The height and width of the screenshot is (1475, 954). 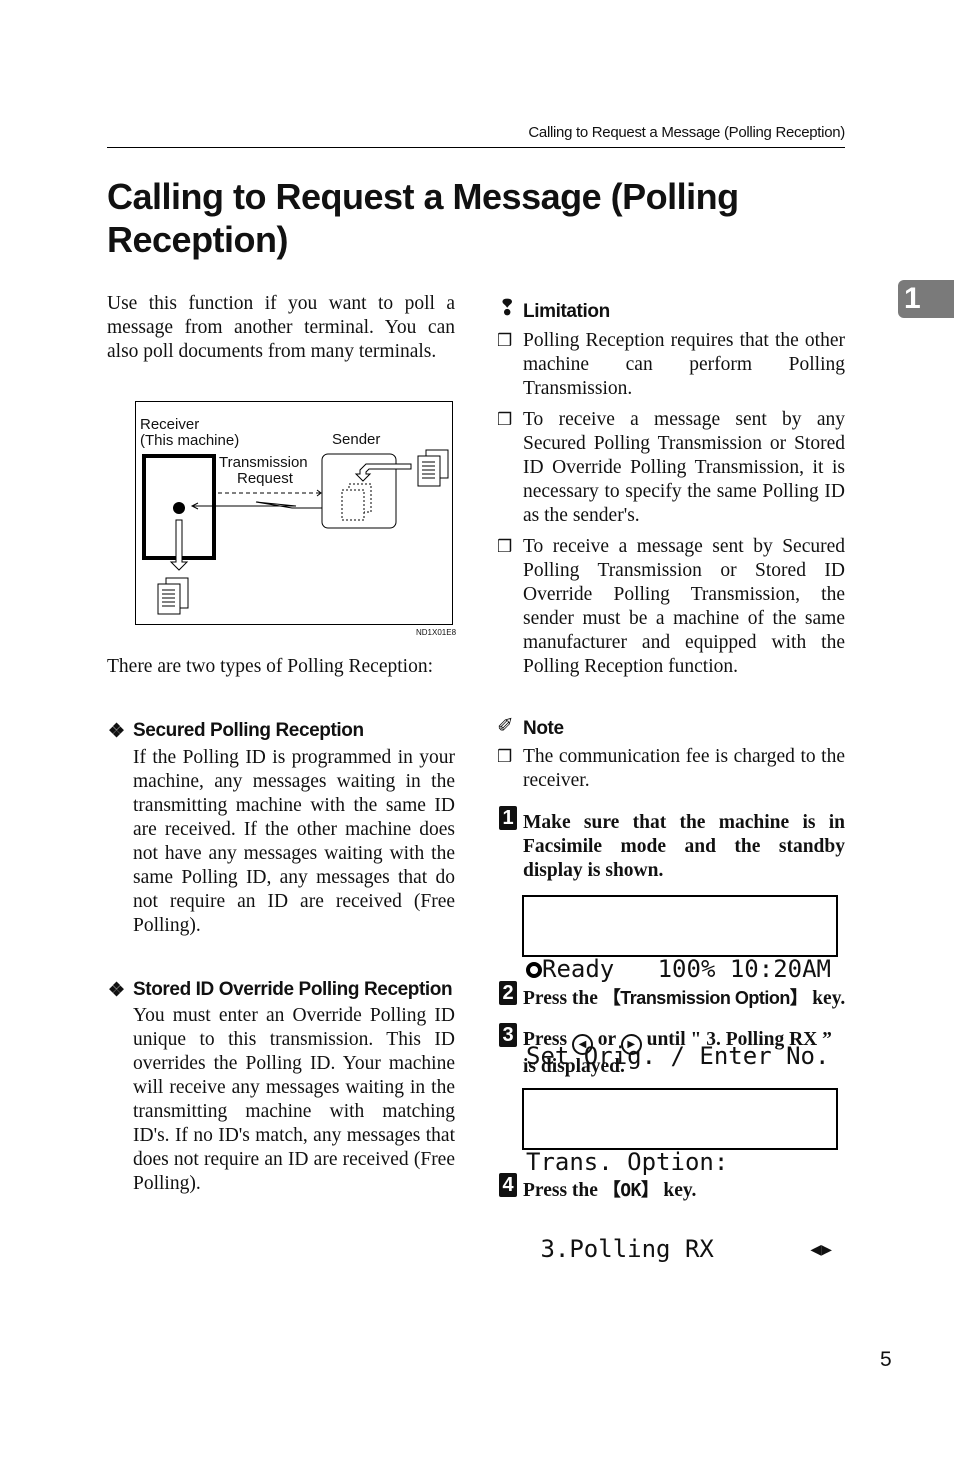 I want to click on limitation-heading: Limitation, so click(x=566, y=311).